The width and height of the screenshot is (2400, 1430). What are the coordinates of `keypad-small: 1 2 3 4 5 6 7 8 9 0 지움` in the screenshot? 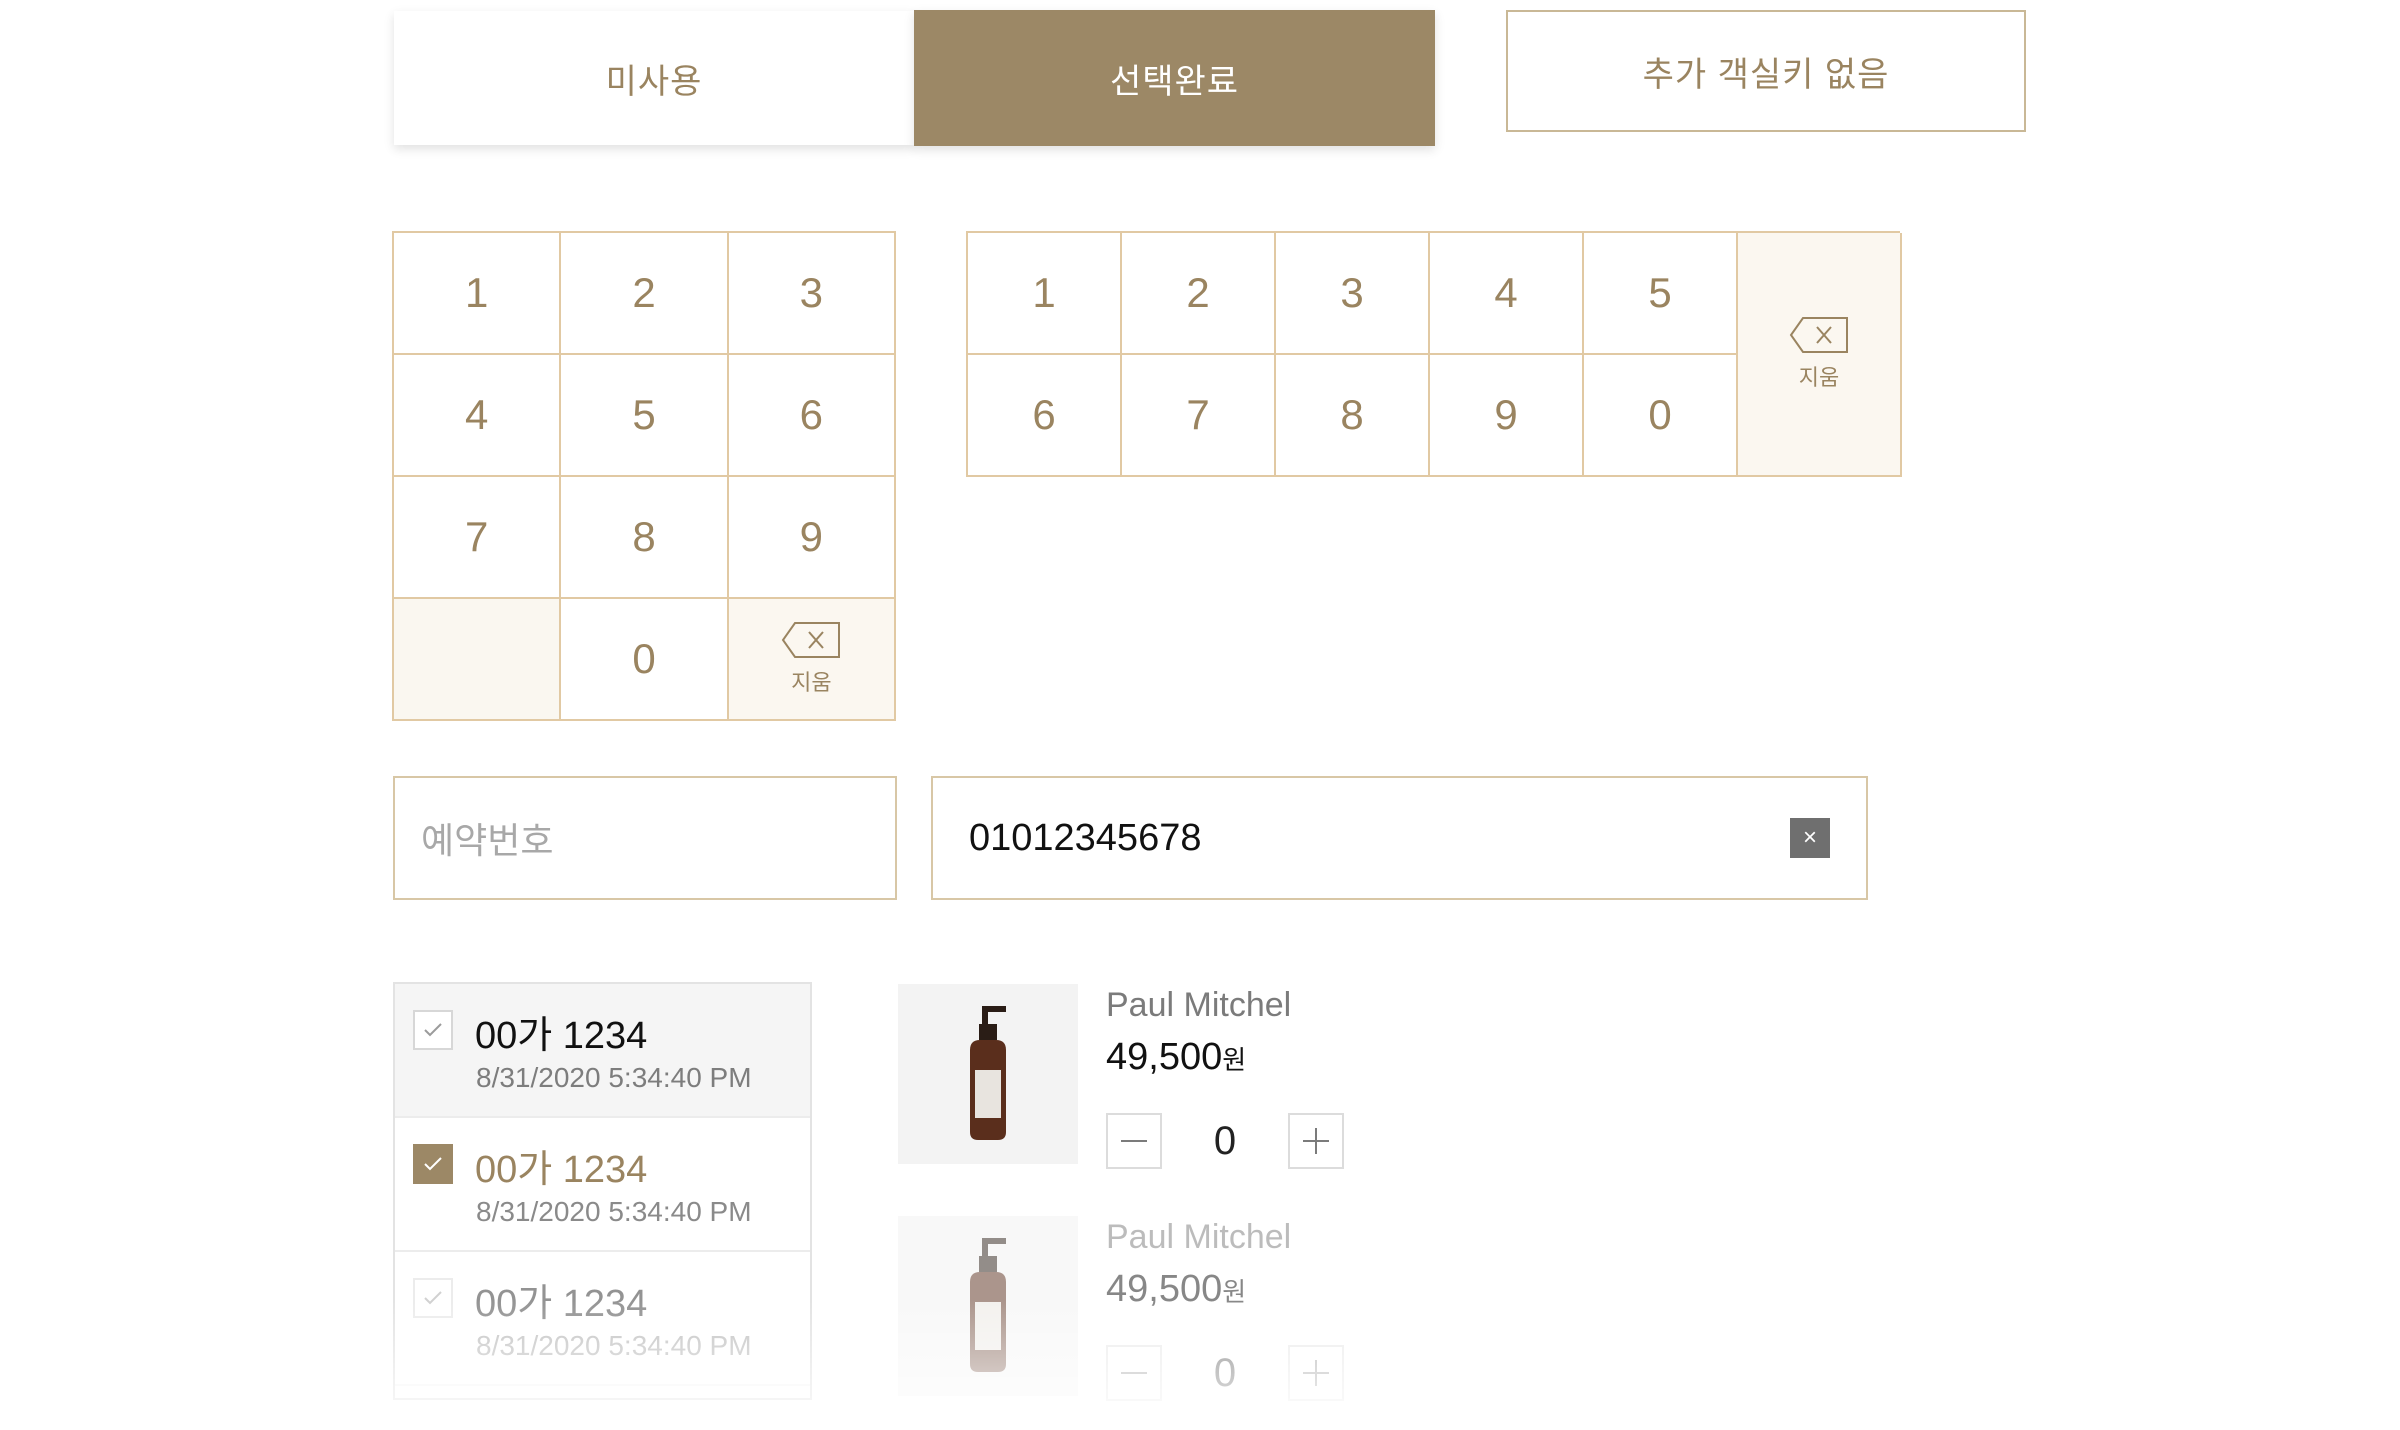 It's located at (644, 476).